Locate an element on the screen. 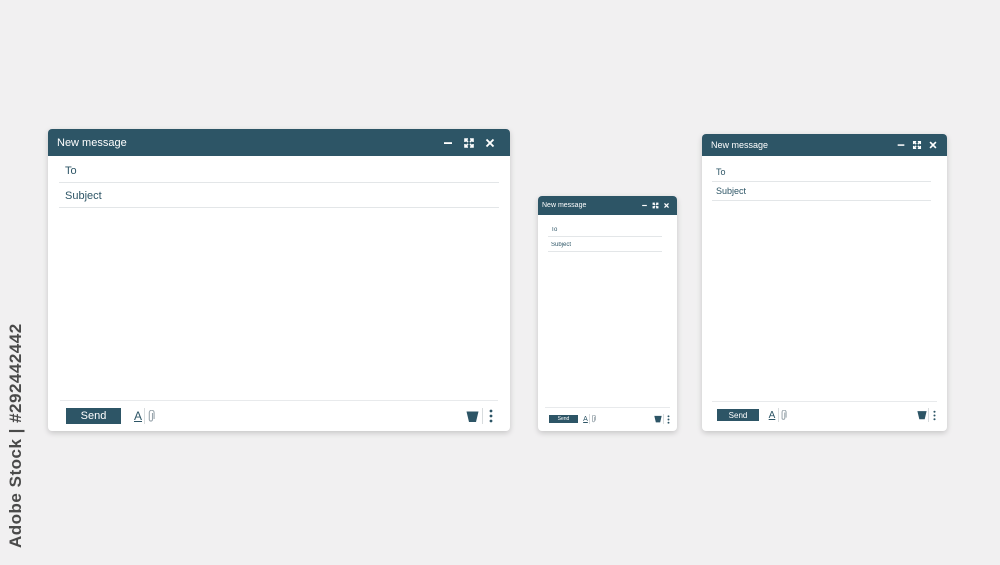 The image size is (1000, 565). compose-window-medium: New message Send A is located at coordinates (824, 282).